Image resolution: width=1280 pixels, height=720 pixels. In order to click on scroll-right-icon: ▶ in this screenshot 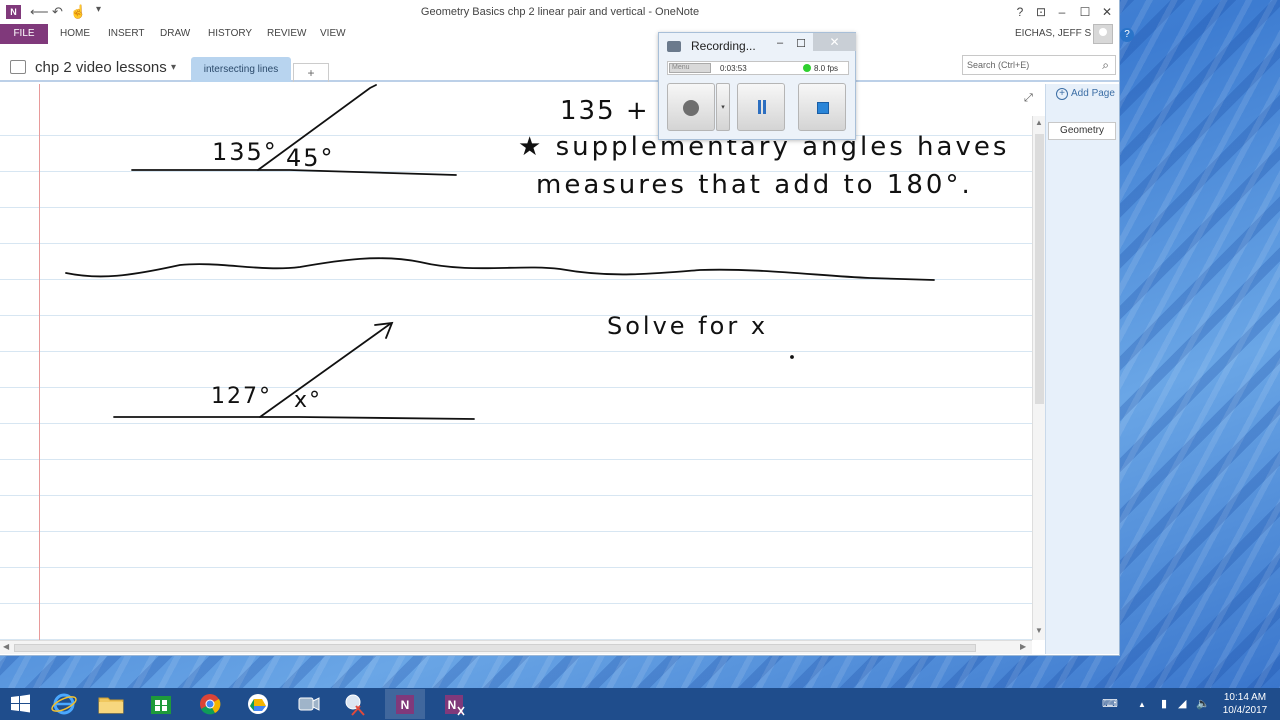, I will do `click(1023, 646)`.